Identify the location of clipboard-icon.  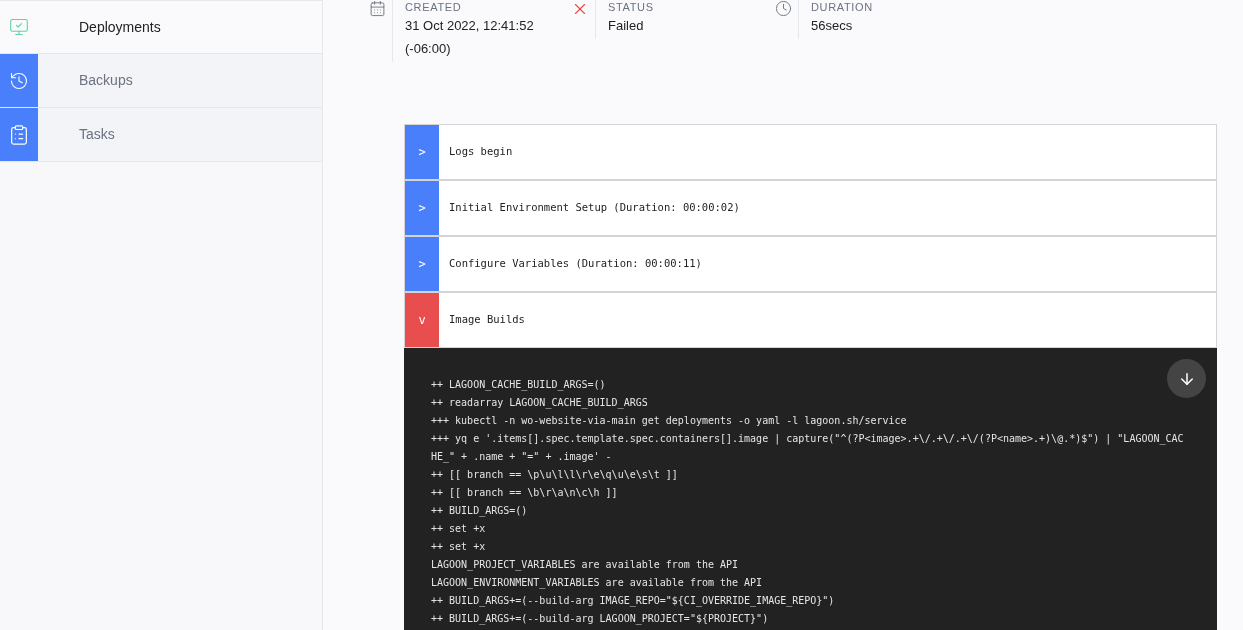
(19, 134).